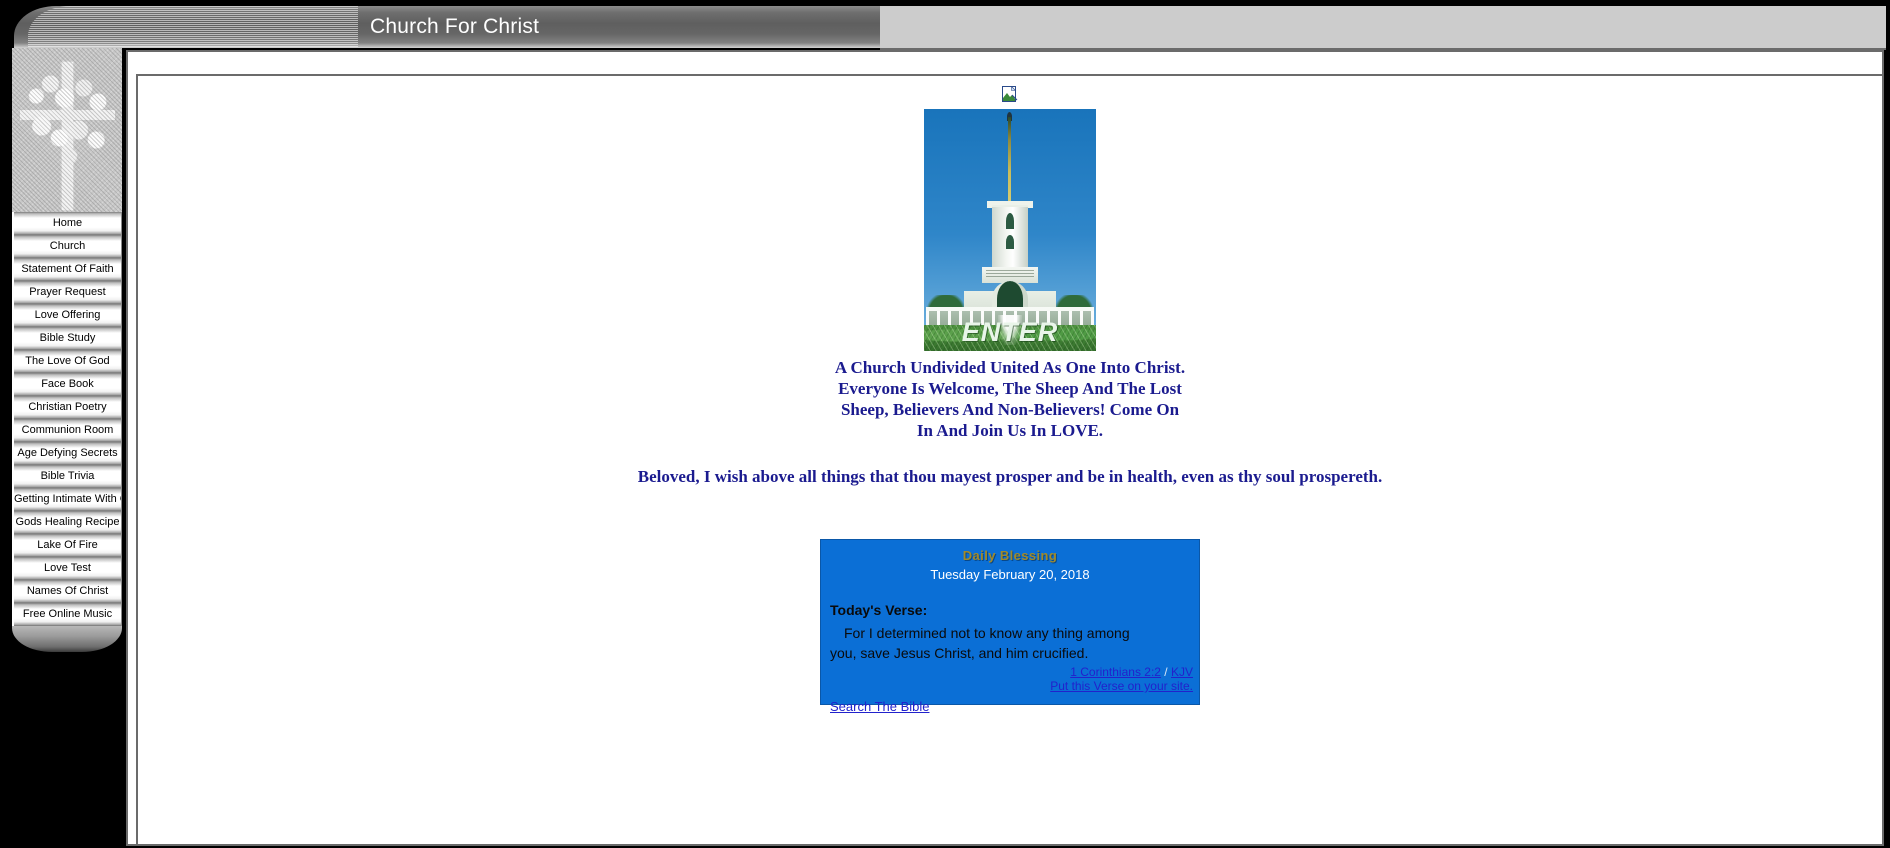 The image size is (1890, 848). I want to click on sidebar-item-label: Face Book, so click(67, 384).